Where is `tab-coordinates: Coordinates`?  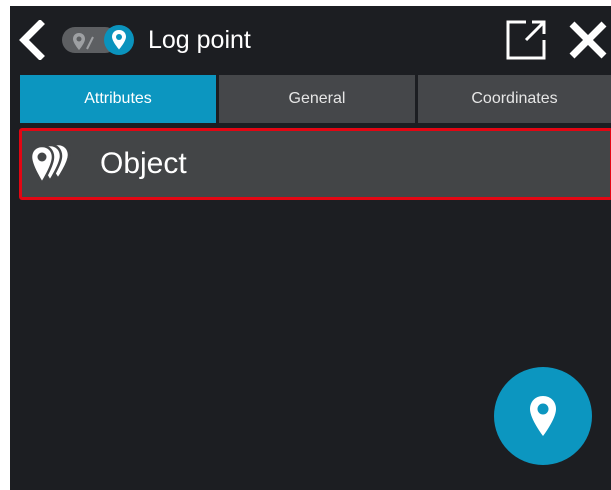
tab-coordinates: Coordinates is located at coordinates (514, 99).